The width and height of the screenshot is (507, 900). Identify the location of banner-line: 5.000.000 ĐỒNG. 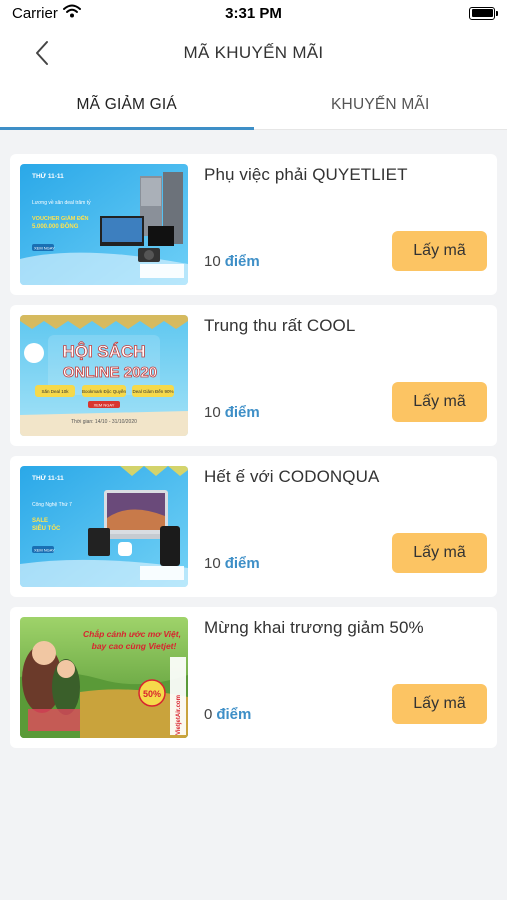
(55, 226).